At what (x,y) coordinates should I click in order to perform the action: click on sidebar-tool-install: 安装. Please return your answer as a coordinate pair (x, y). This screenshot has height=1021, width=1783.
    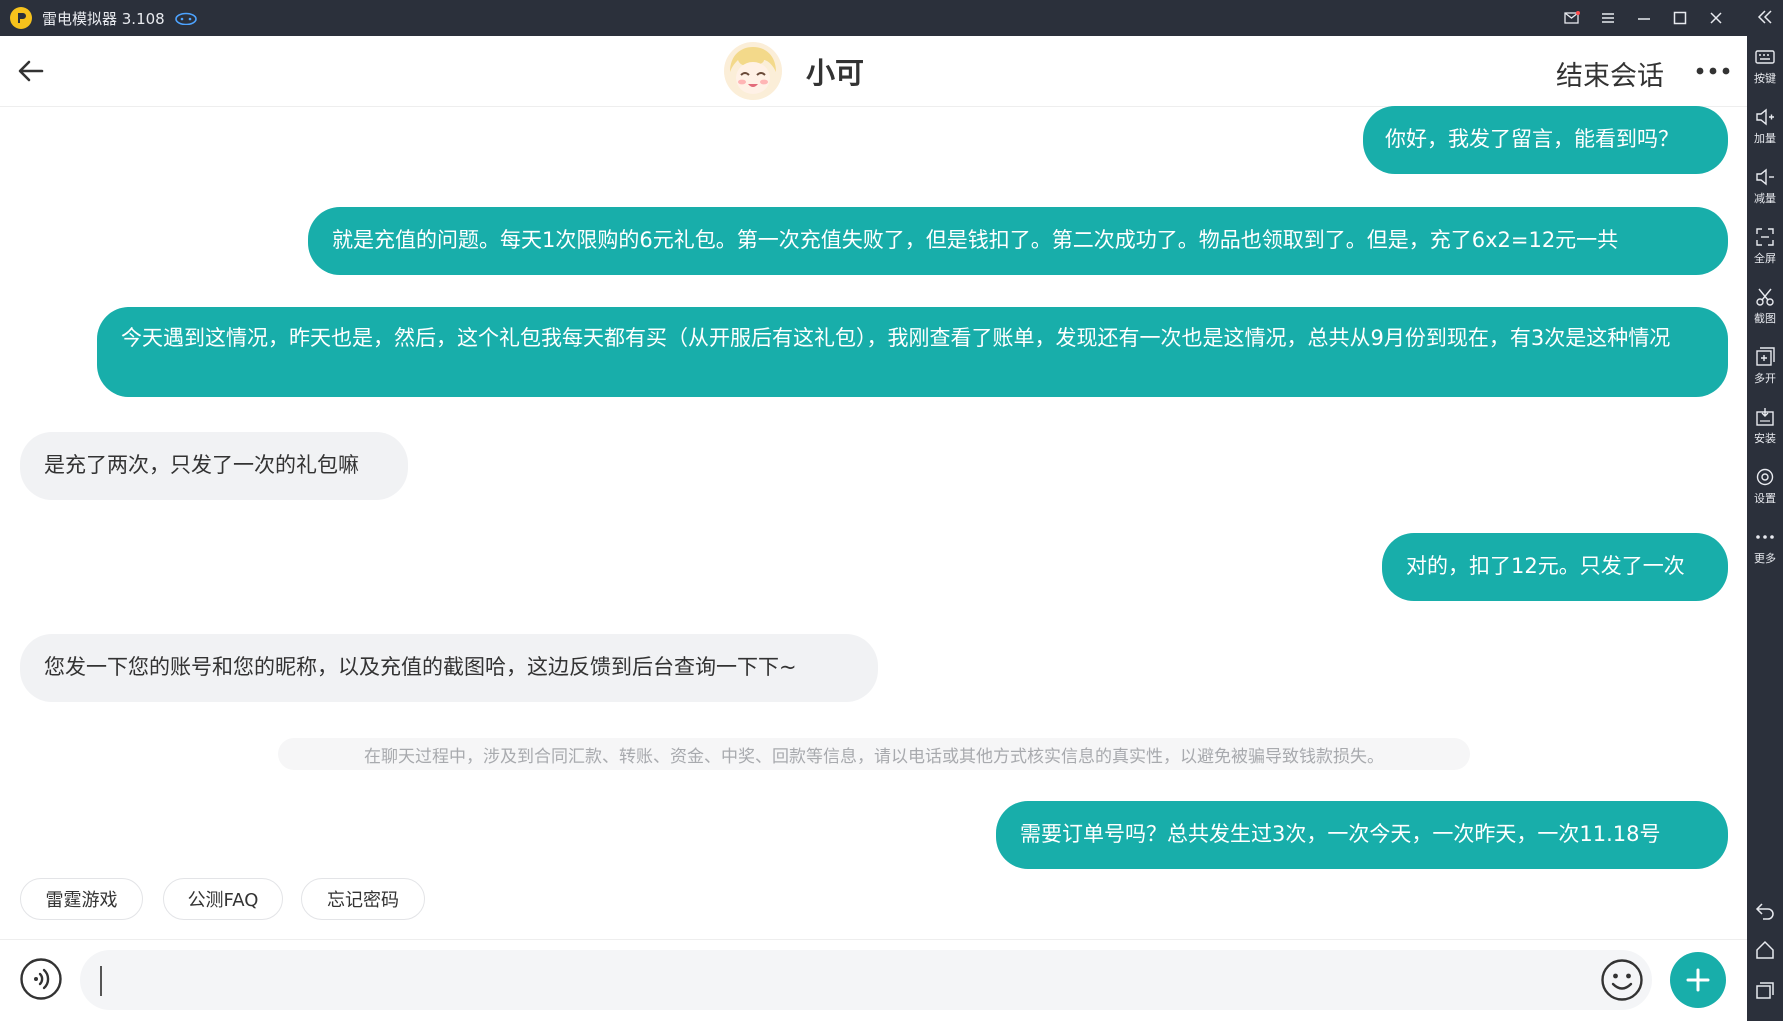
    Looking at the image, I should click on (1765, 426).